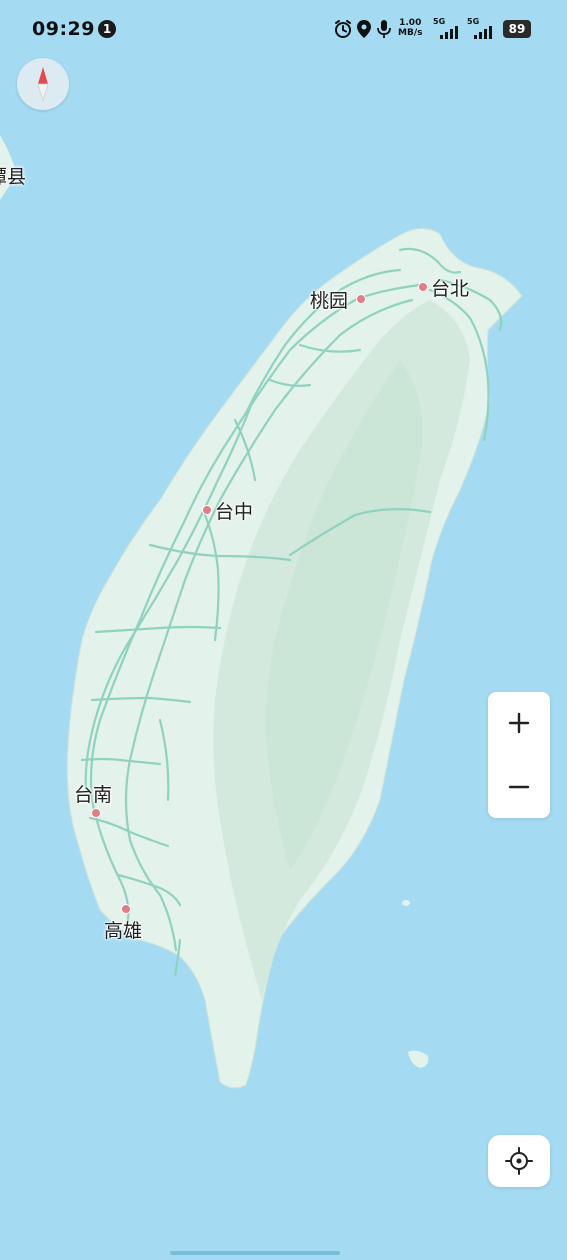 This screenshot has width=567, height=1260. What do you see at coordinates (63, 29) in the screenshot?
I see `status-time: 09:29` at bounding box center [63, 29].